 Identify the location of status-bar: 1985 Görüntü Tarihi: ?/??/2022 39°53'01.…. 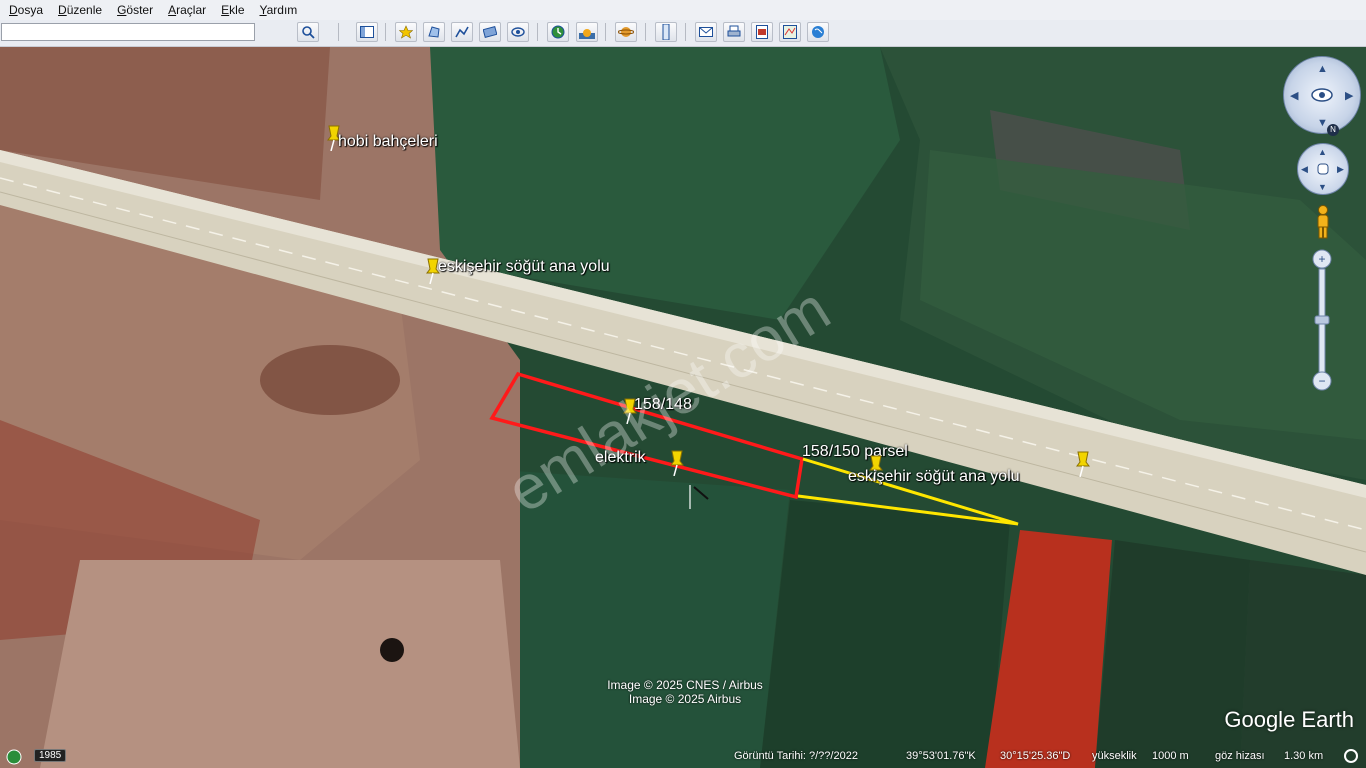
(683, 757).